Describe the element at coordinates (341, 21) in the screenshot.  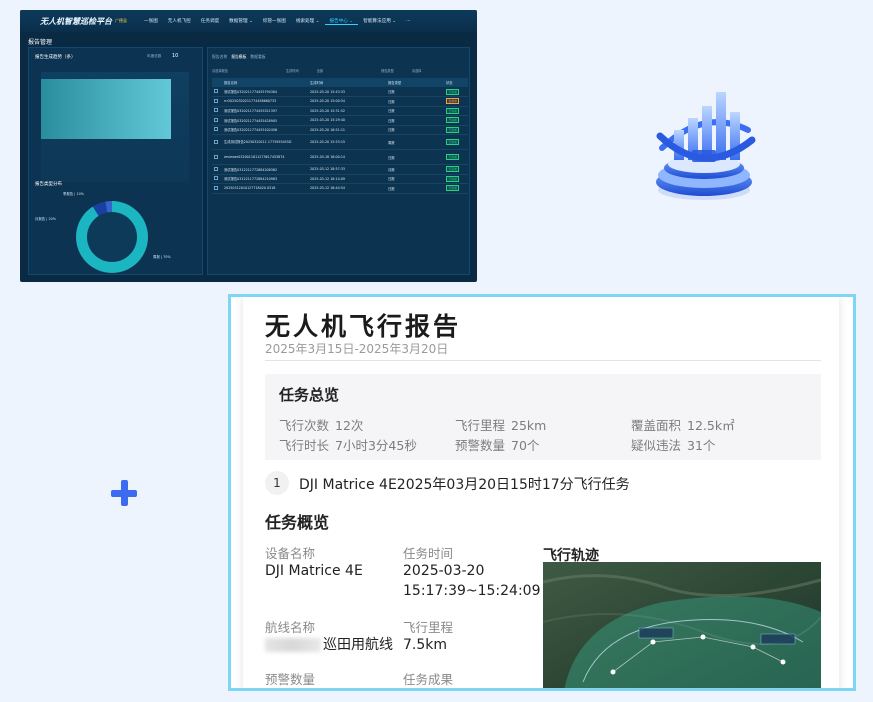
I see `nav-item-report-center: 报告中心 ⌄` at that location.